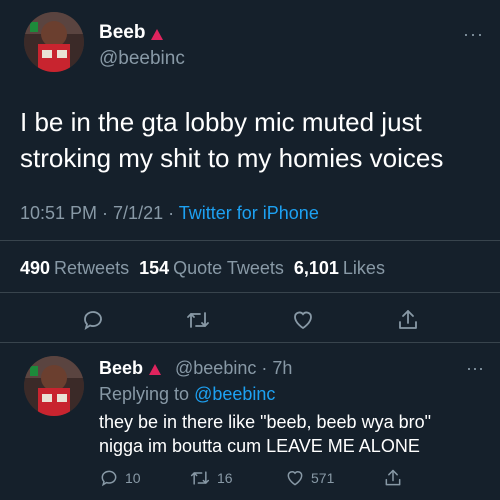 The height and width of the screenshot is (500, 500). What do you see at coordinates (122, 33) in the screenshot?
I see `display-name: Beeb` at bounding box center [122, 33].